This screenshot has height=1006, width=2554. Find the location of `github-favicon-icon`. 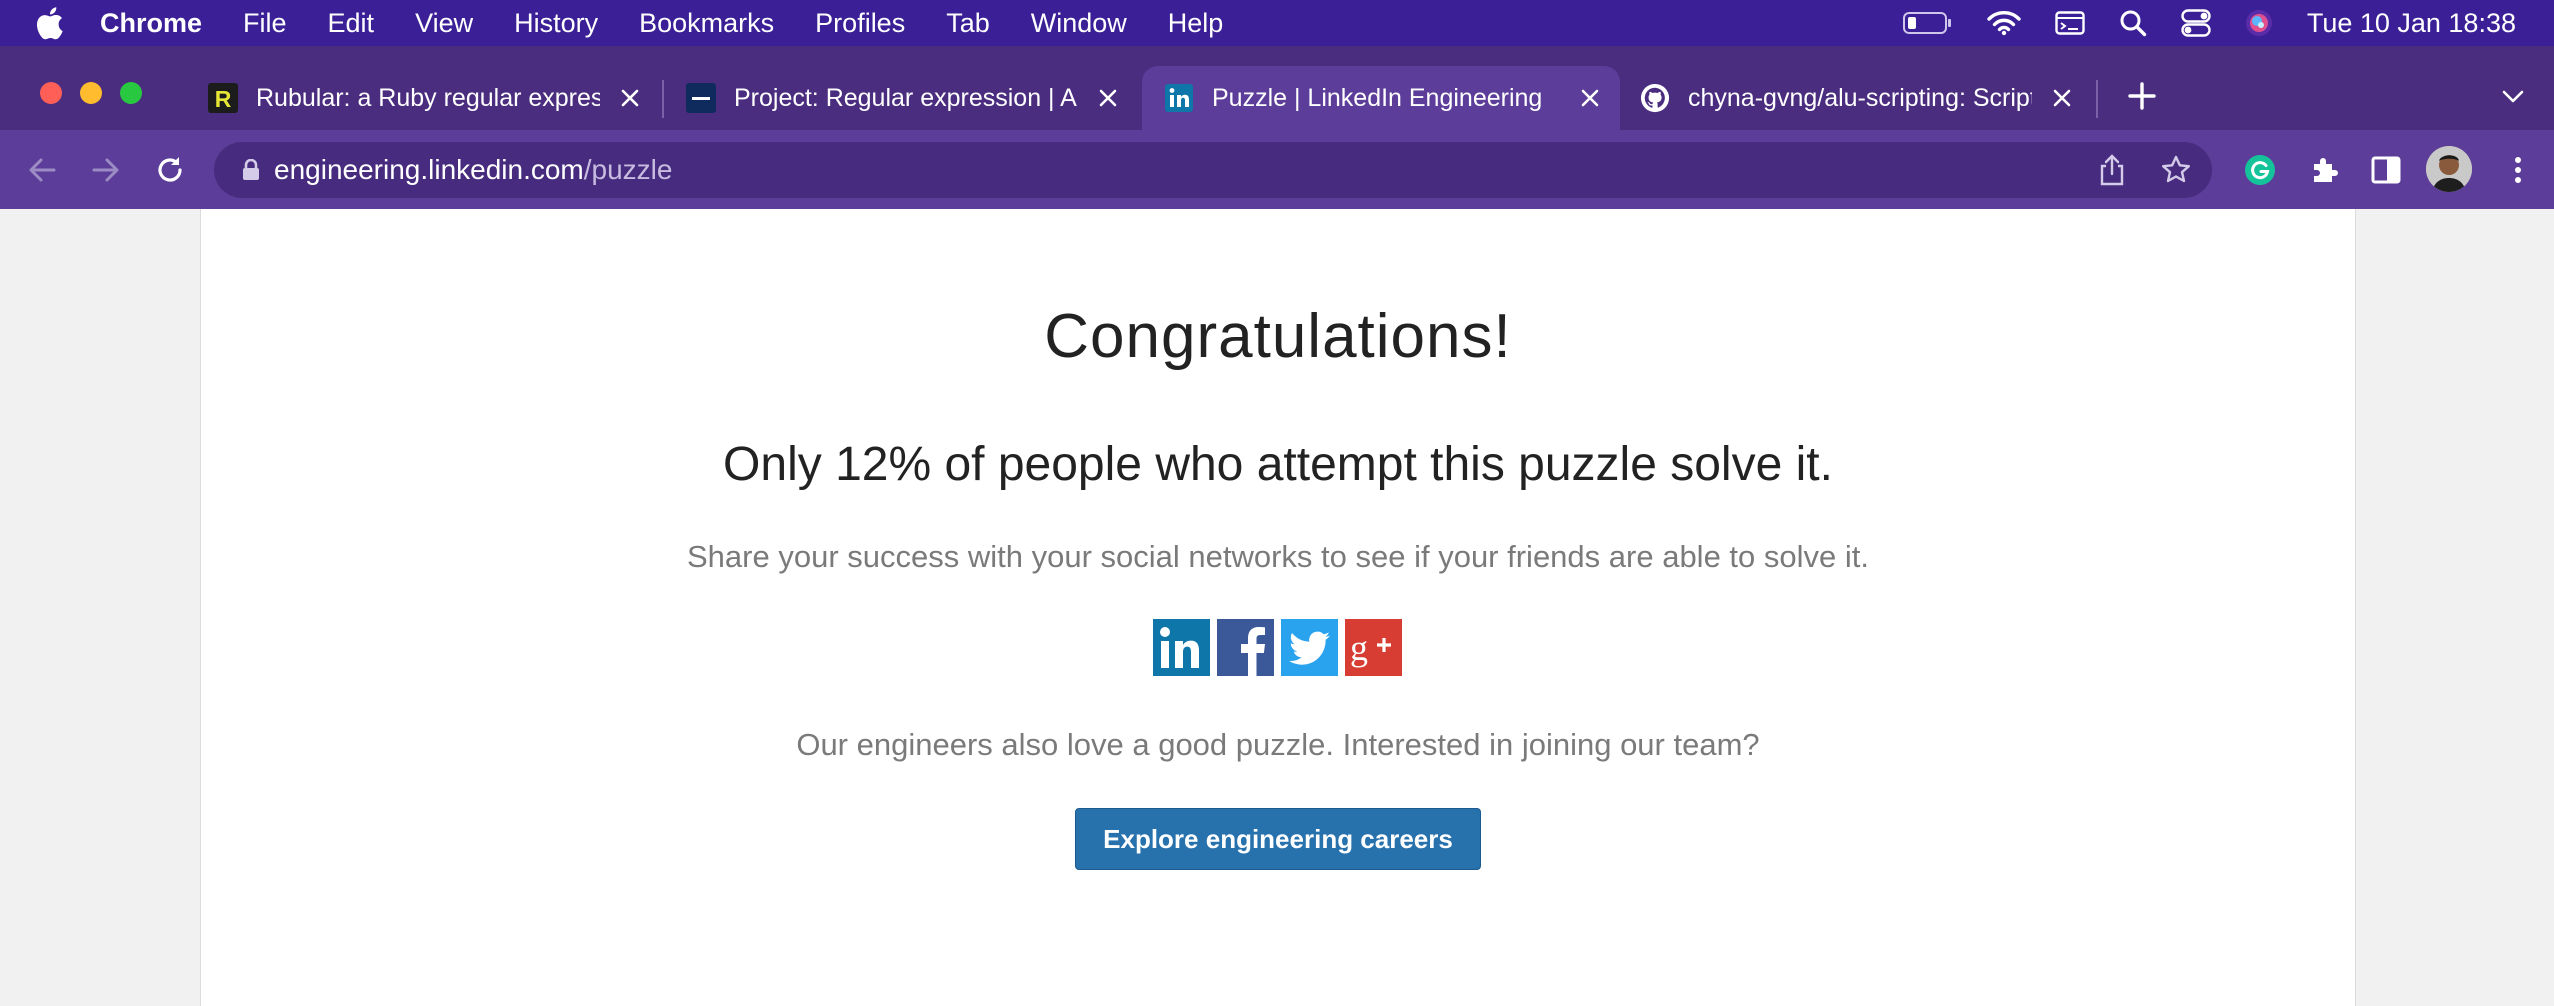

github-favicon-icon is located at coordinates (1655, 98).